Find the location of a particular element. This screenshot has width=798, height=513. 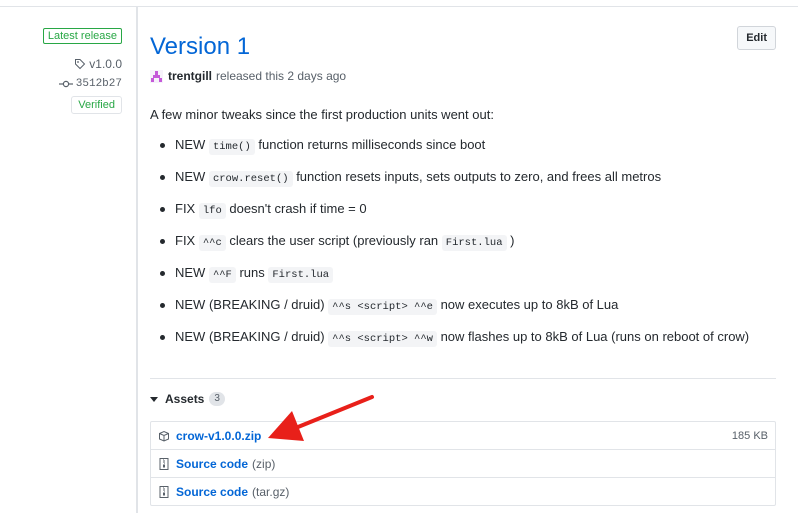

assets-divider is located at coordinates (463, 378).